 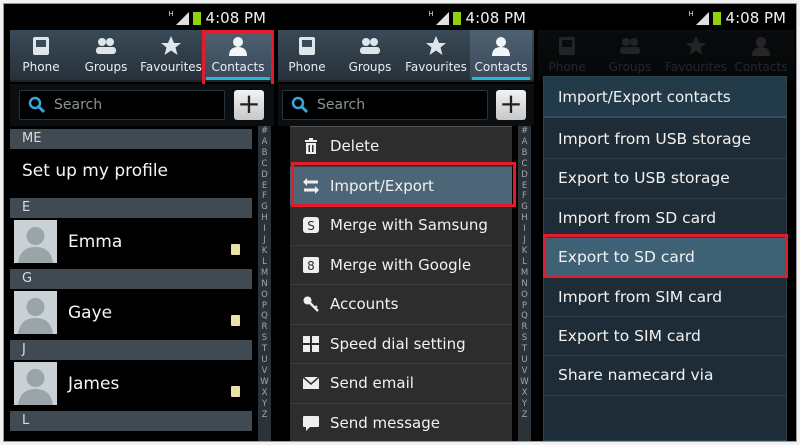 What do you see at coordinates (401, 344) in the screenshot?
I see `menu-item-speed-dial: Speed dial setting` at bounding box center [401, 344].